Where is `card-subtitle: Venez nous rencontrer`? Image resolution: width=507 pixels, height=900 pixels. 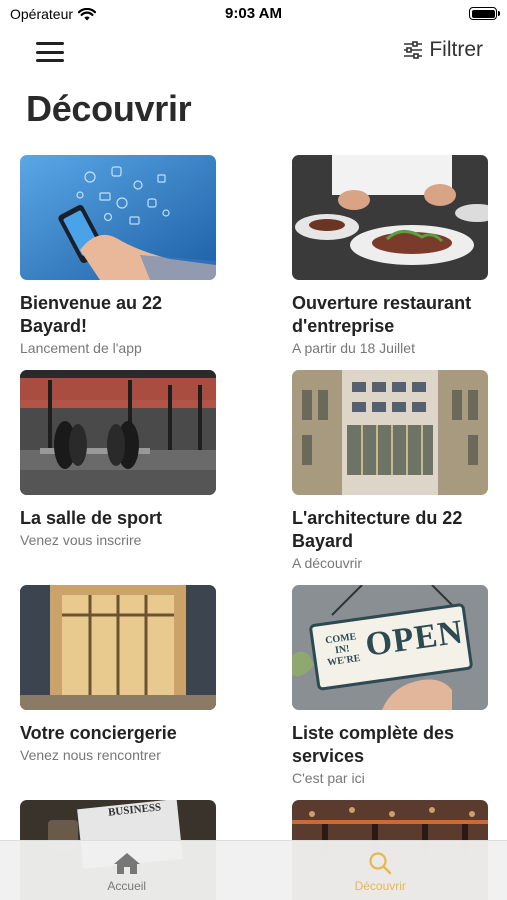 card-subtitle: Venez nous rencontrer is located at coordinates (90, 755).